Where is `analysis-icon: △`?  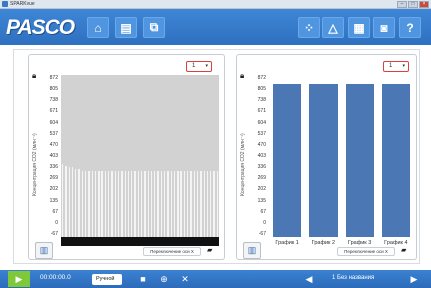 analysis-icon: △ is located at coordinates (333, 27).